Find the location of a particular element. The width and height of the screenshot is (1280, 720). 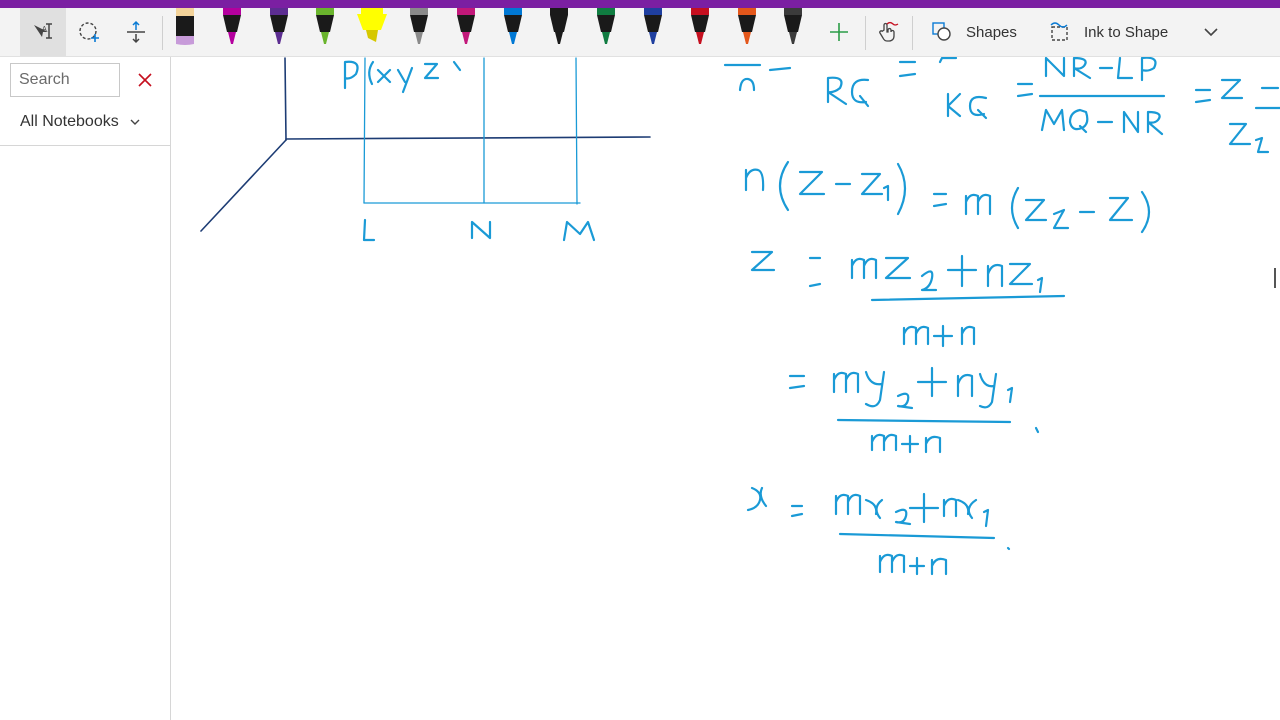

shape-select-icon is located at coordinates (89, 32).